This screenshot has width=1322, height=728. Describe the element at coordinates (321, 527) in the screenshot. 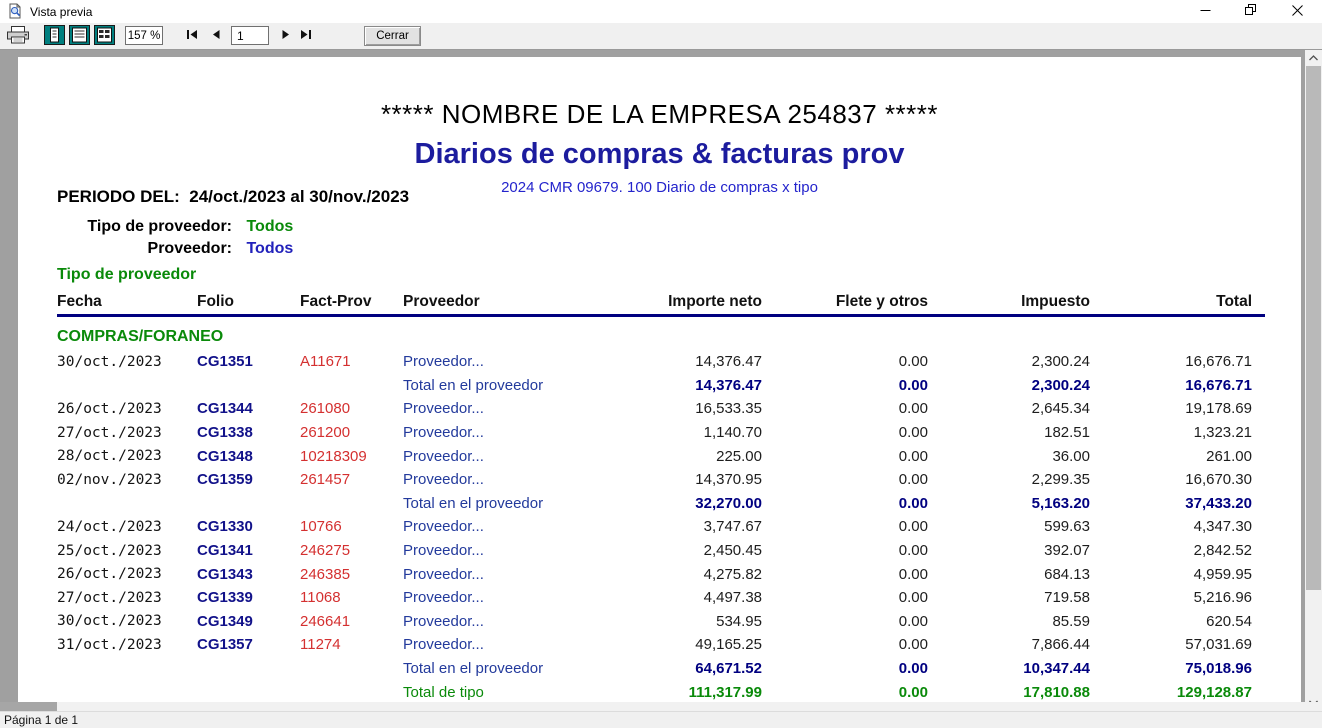

I see `cell-fact: 10766` at that location.